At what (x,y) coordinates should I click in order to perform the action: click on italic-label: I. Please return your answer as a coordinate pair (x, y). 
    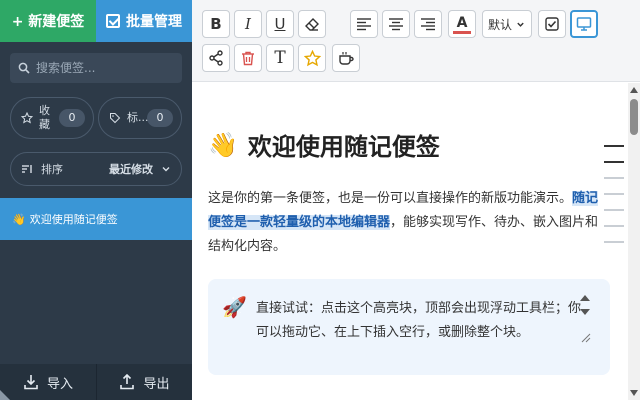
    Looking at the image, I should click on (248, 24).